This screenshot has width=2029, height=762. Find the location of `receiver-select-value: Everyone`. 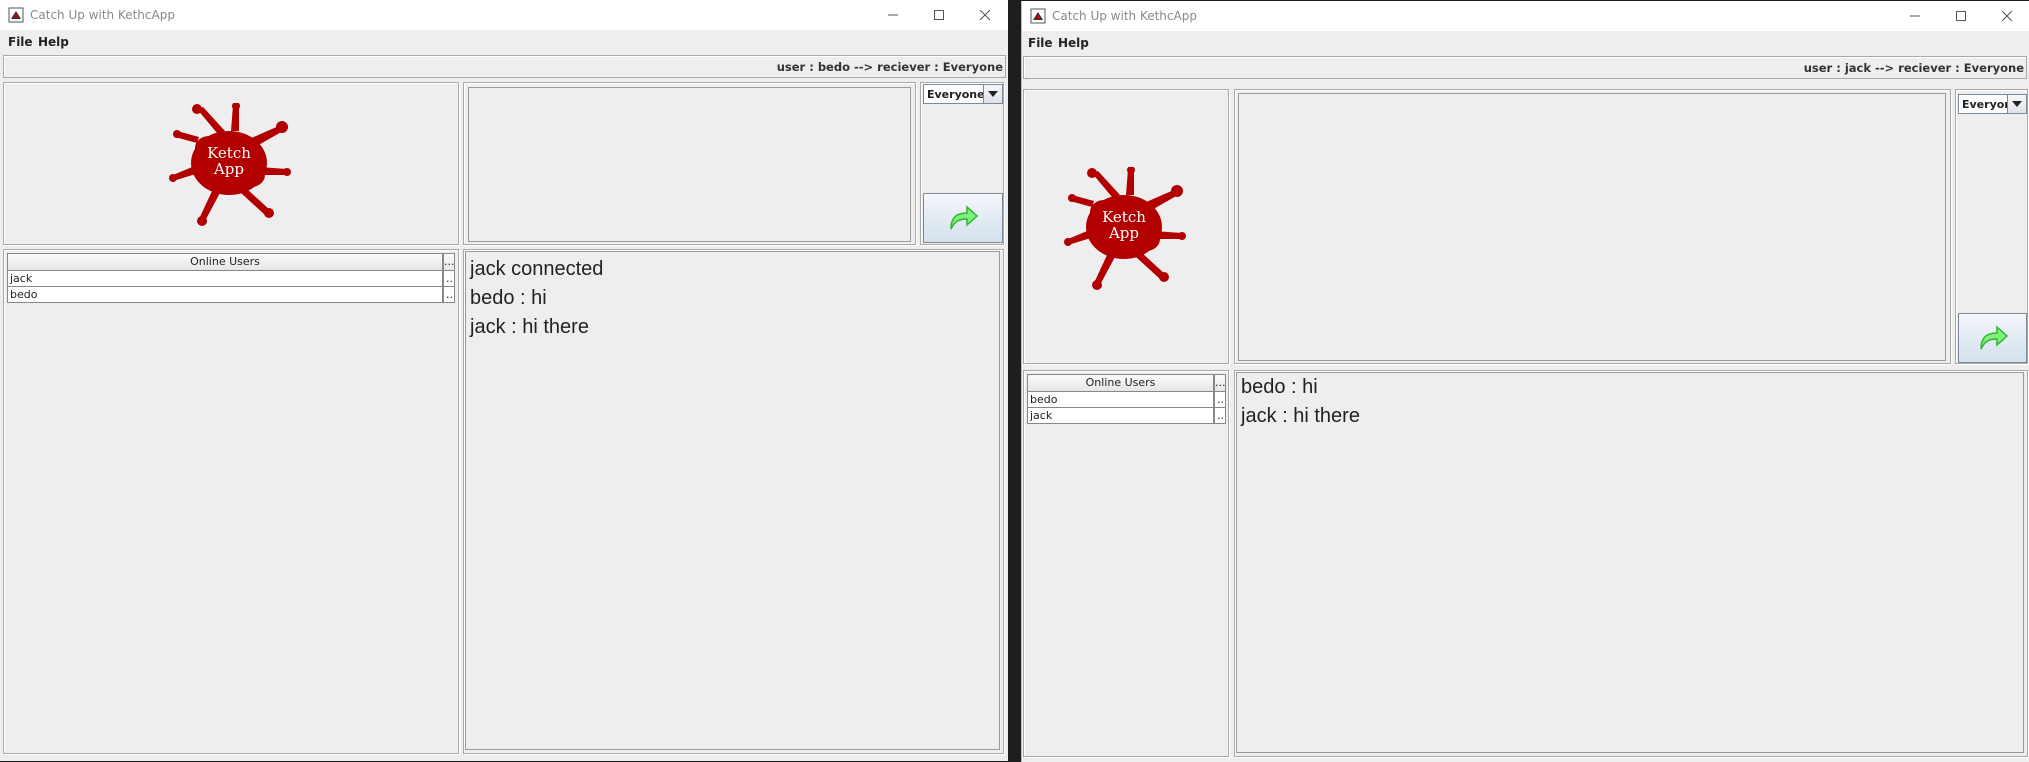

receiver-select-value: Everyone is located at coordinates (956, 94).